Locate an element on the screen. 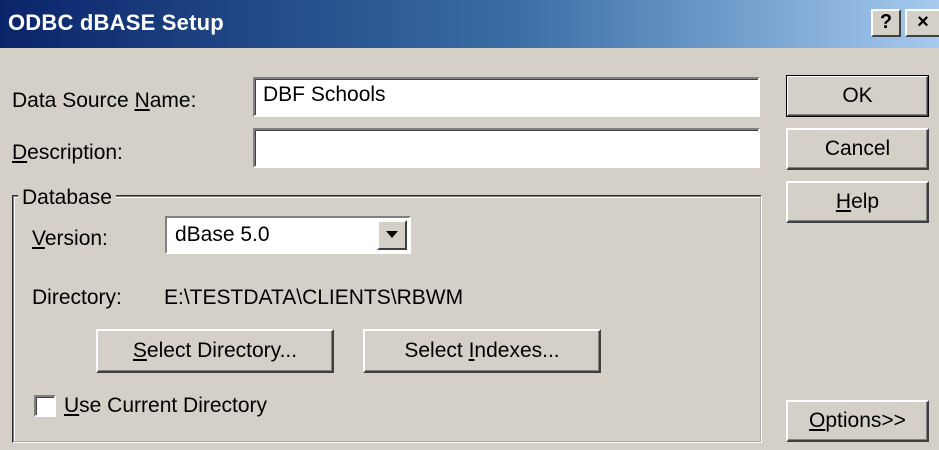 The height and width of the screenshot is (450, 939). chevron-down-icon is located at coordinates (392, 235).